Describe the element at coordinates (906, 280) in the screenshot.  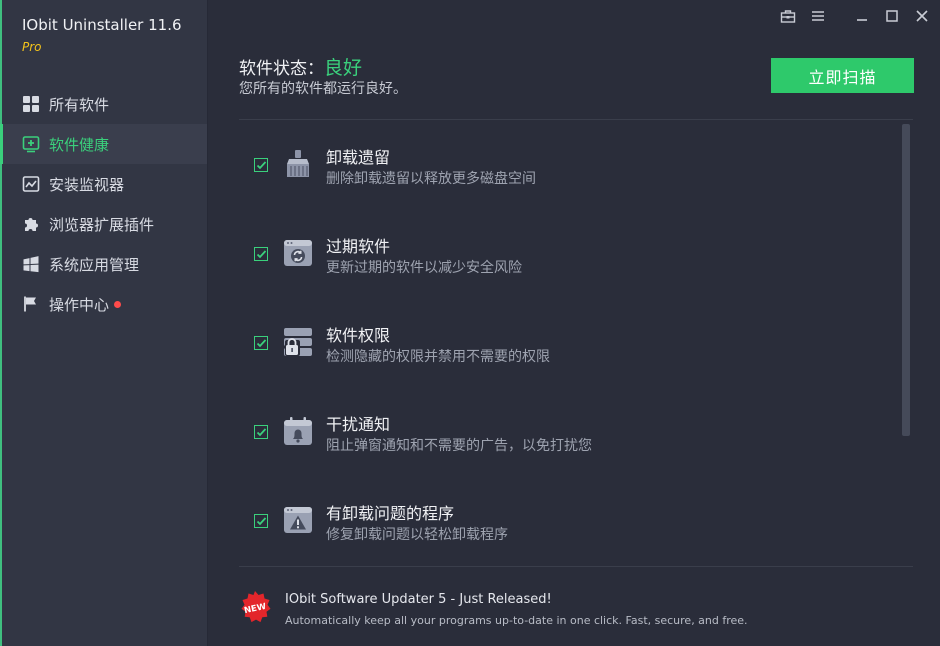
I see `list-scrollbar` at that location.